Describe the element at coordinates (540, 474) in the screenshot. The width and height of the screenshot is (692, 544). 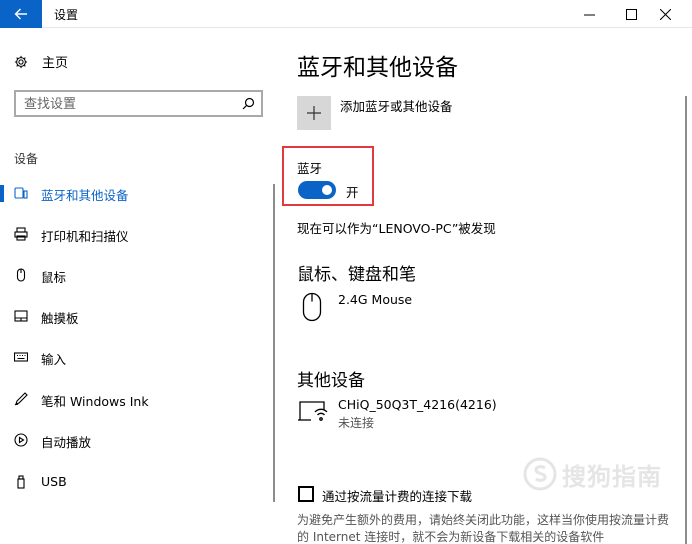
I see `sogou-logo-icon` at that location.